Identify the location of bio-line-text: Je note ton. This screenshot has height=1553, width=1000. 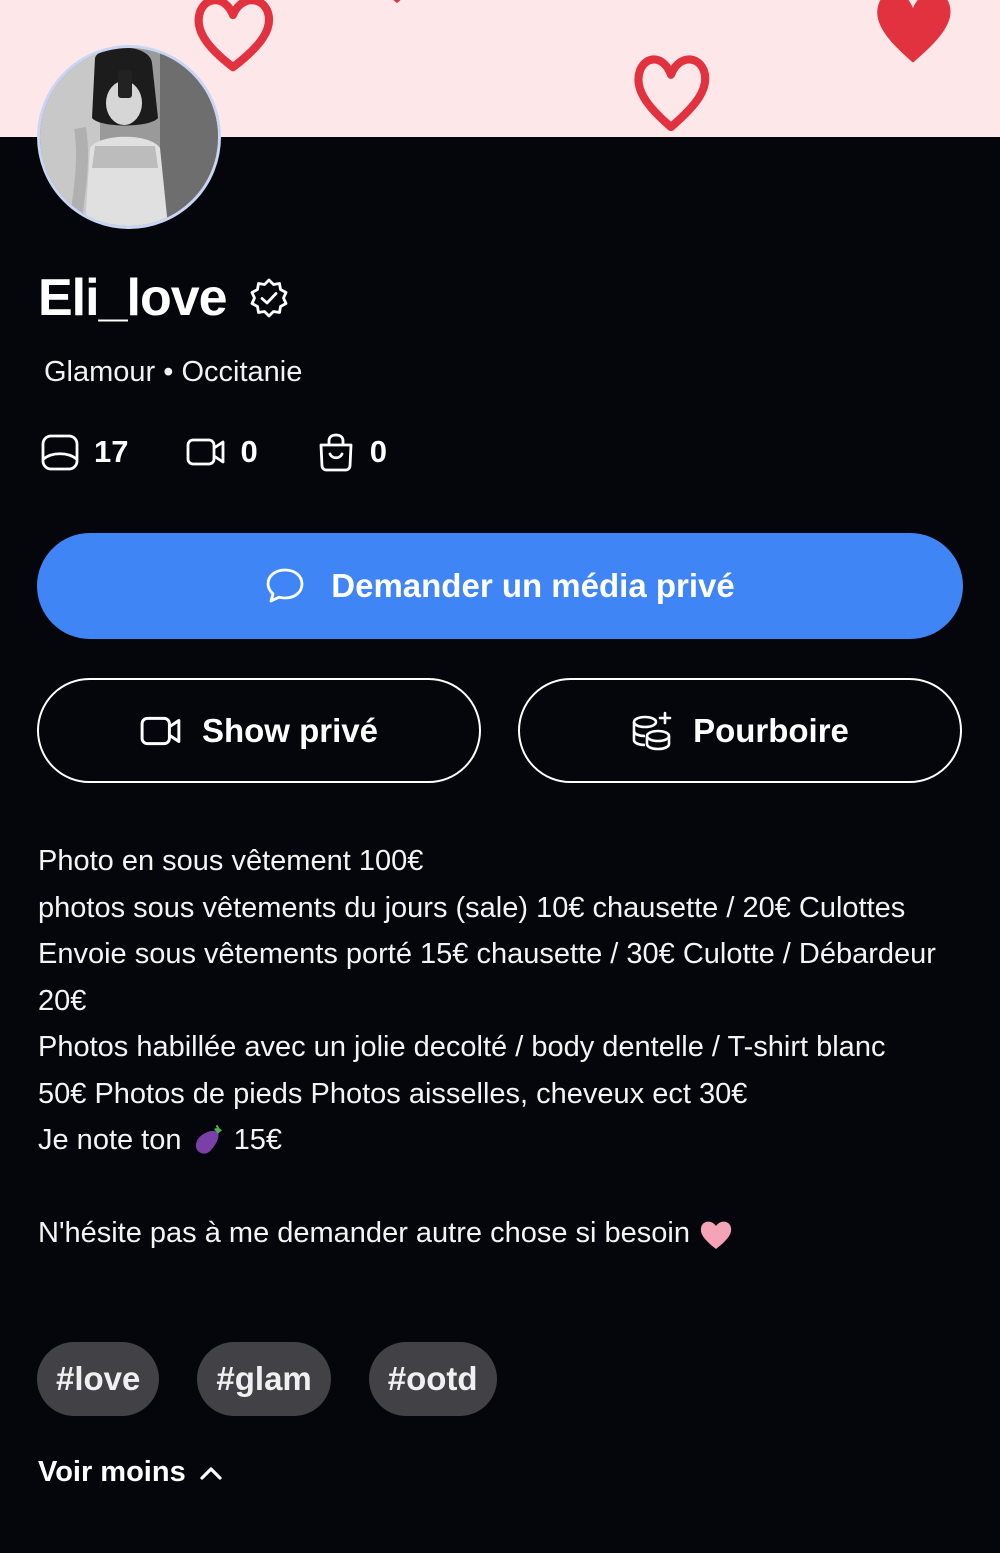
(110, 1140).